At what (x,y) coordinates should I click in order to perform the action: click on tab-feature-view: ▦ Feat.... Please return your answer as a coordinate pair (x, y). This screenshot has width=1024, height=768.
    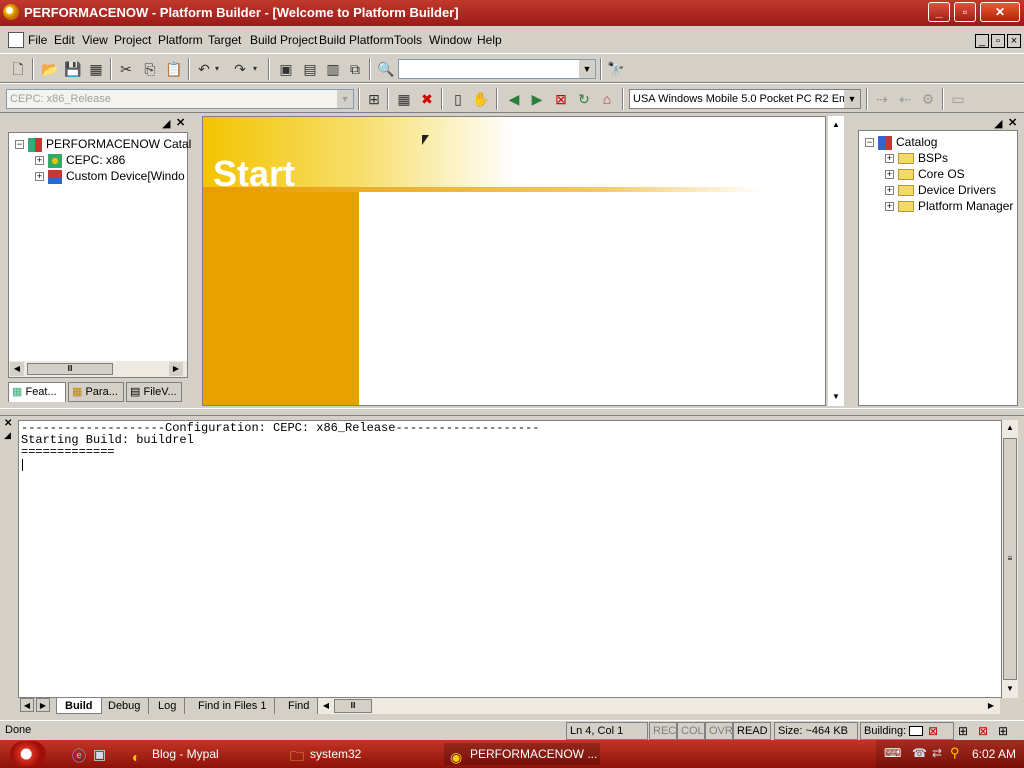
    Looking at the image, I should click on (37, 392).